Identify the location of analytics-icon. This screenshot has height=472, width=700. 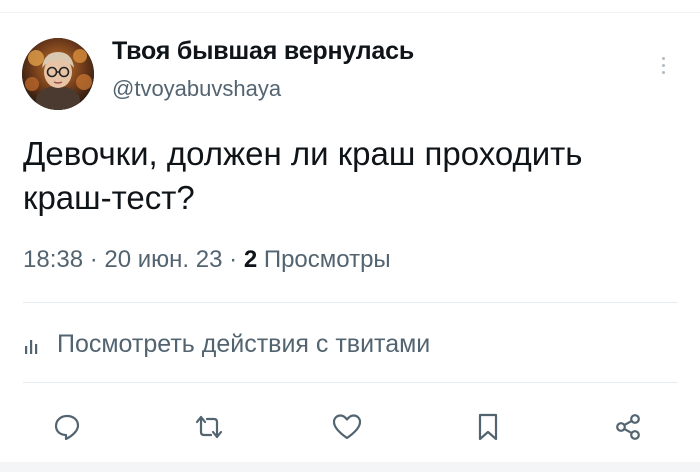
(31, 346).